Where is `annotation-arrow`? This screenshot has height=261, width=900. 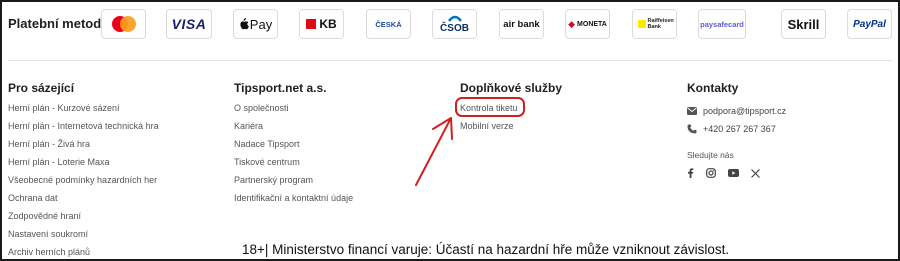 annotation-arrow is located at coordinates (434, 151).